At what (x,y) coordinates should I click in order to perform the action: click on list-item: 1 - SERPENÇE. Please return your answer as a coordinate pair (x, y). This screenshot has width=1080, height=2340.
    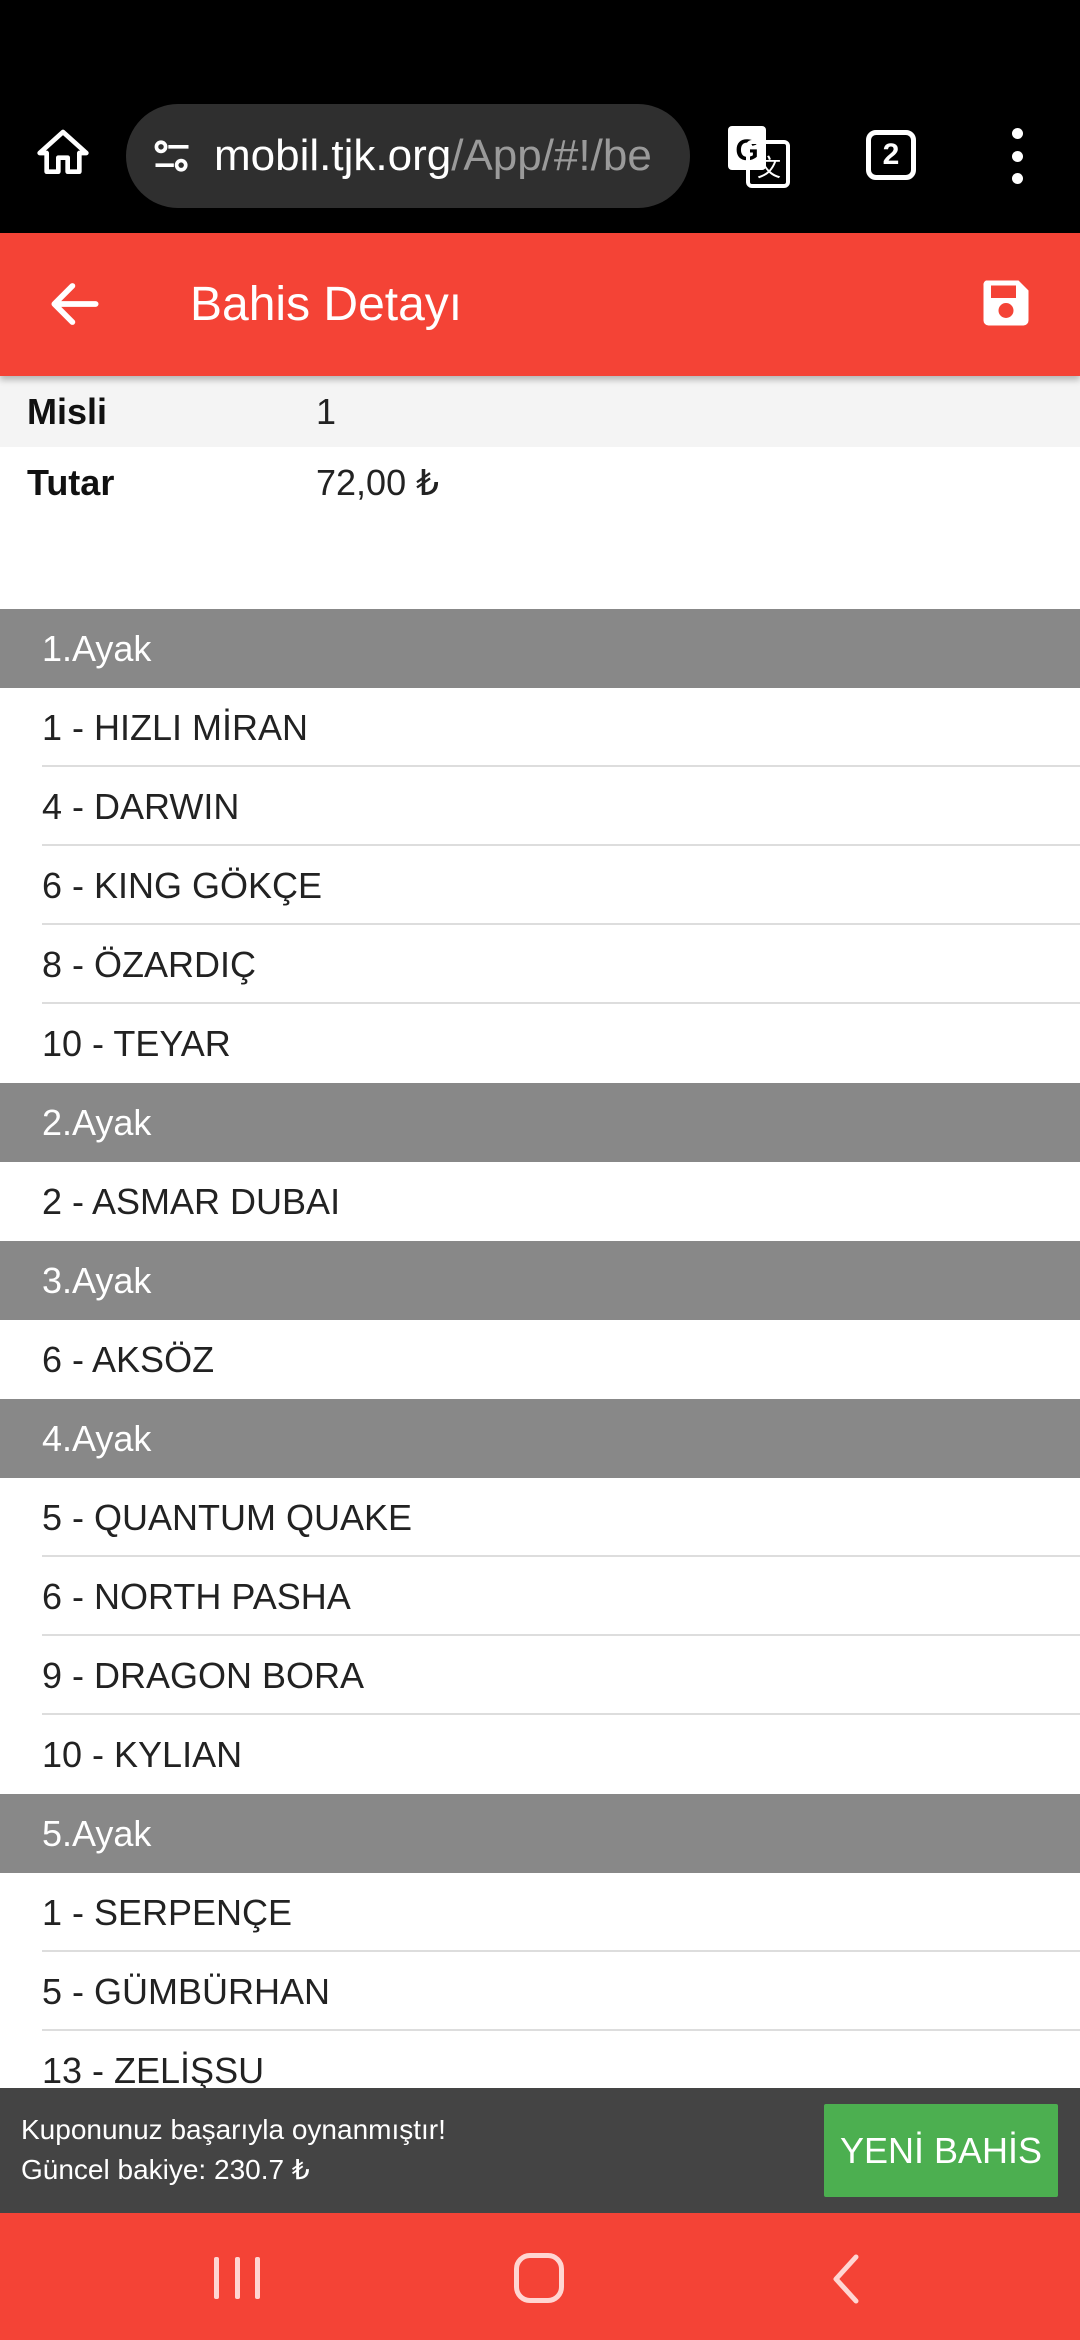
    Looking at the image, I should click on (561, 1912).